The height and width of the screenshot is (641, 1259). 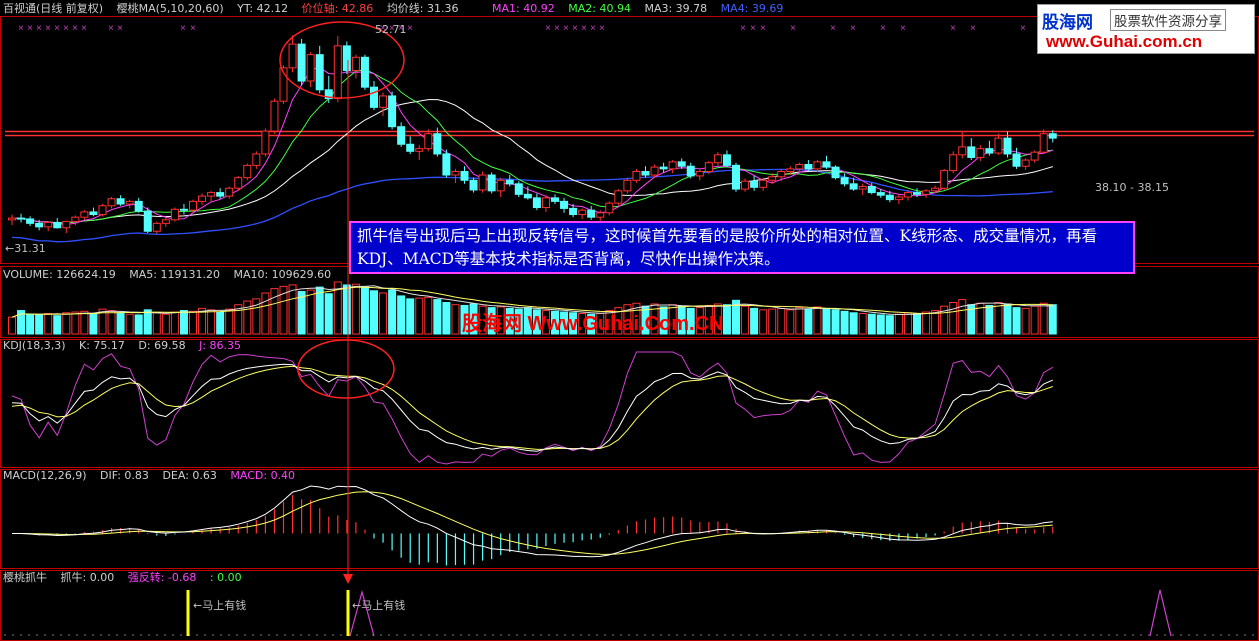 I want to click on volume-value: VOLUME: 126624.19, so click(x=59, y=274).